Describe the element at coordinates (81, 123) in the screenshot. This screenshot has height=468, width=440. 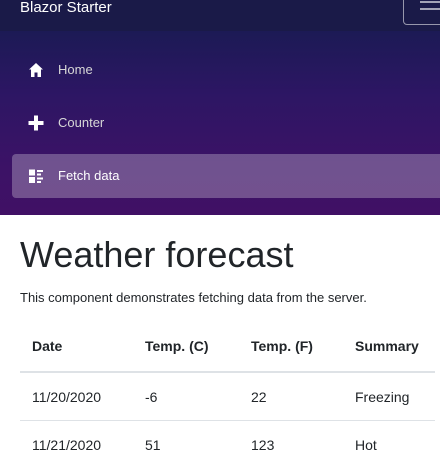
I see `sidebar-item-label: Counter` at that location.